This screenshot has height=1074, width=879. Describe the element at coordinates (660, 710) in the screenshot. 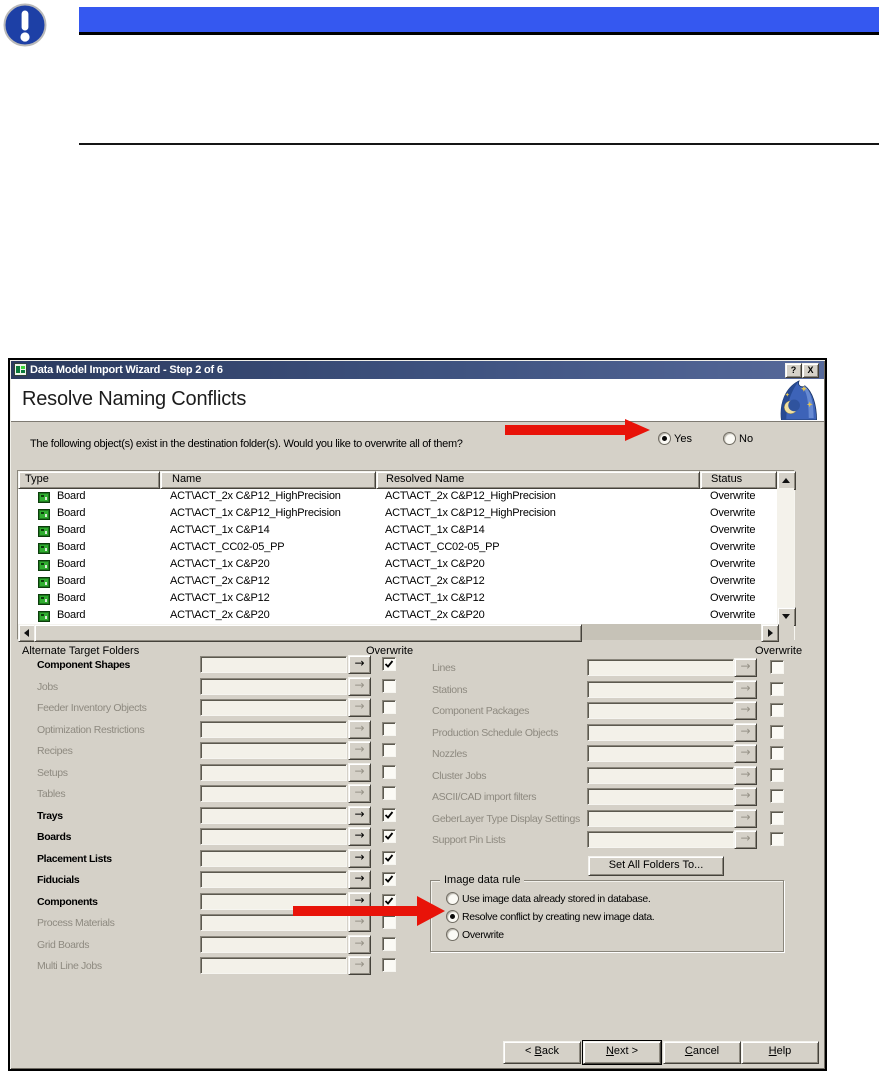

I see `folder-input-component-packages` at that location.